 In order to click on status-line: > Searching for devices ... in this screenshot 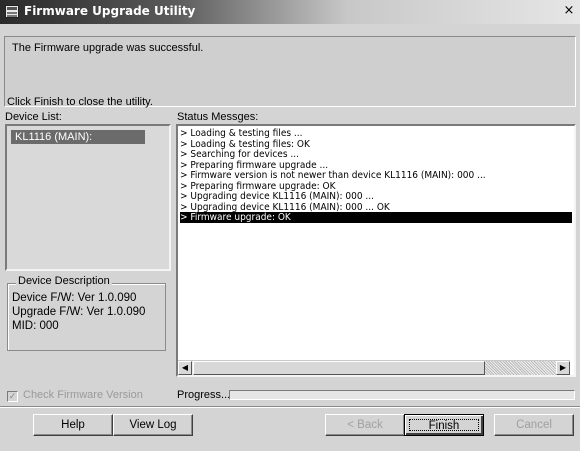, I will do `click(239, 154)`.